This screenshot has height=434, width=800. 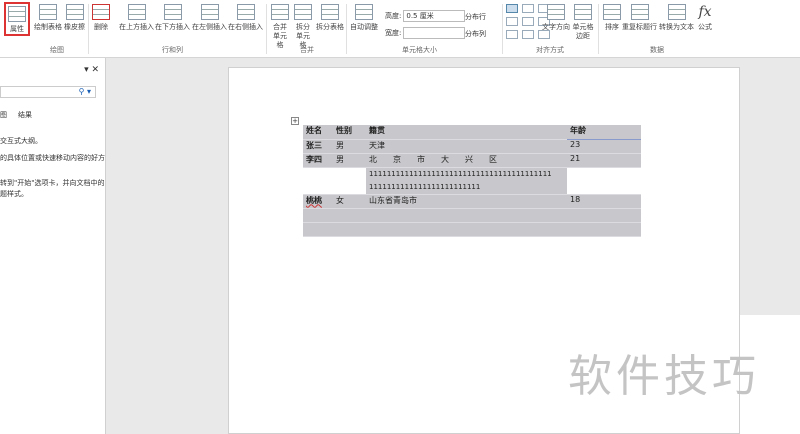 What do you see at coordinates (349, 132) in the screenshot?
I see `header-cell: 性别` at bounding box center [349, 132].